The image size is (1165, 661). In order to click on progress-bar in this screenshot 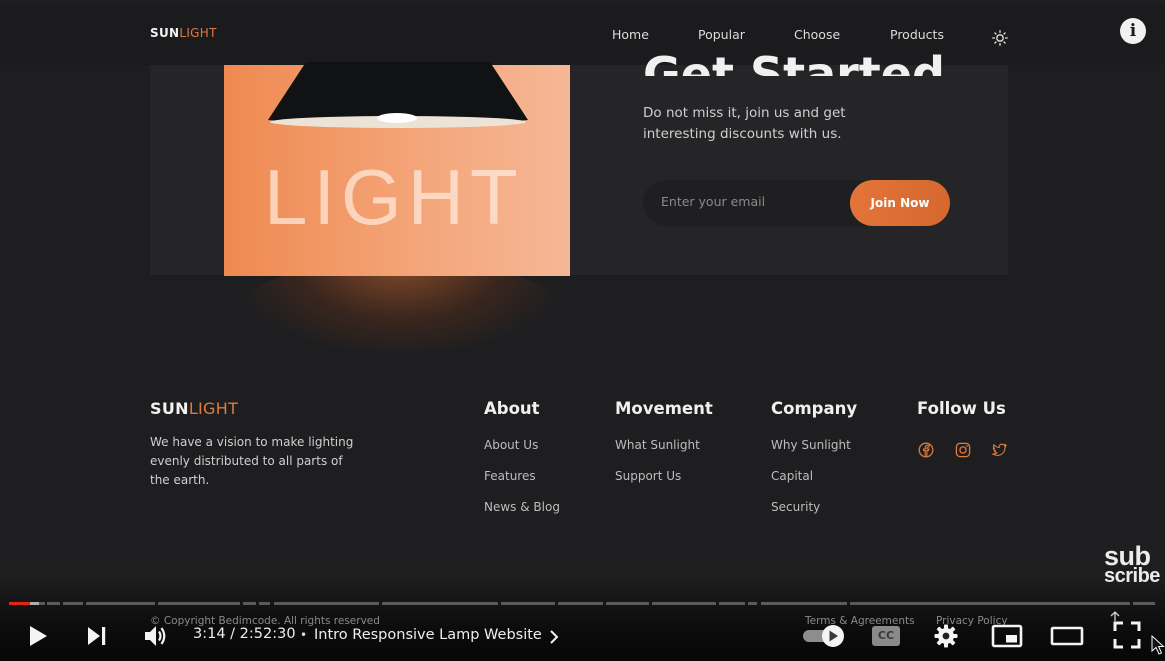, I will do `click(582, 604)`.